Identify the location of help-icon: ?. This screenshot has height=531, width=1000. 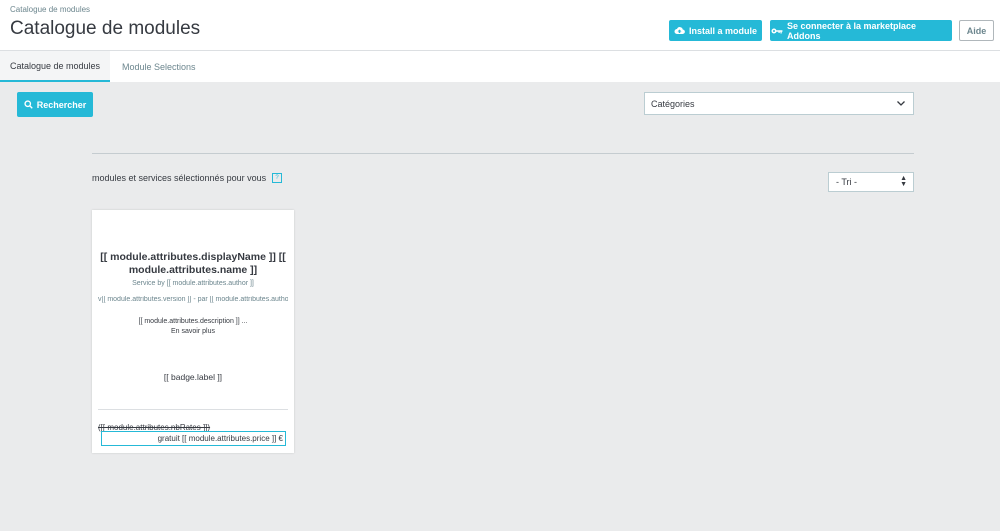
(277, 178).